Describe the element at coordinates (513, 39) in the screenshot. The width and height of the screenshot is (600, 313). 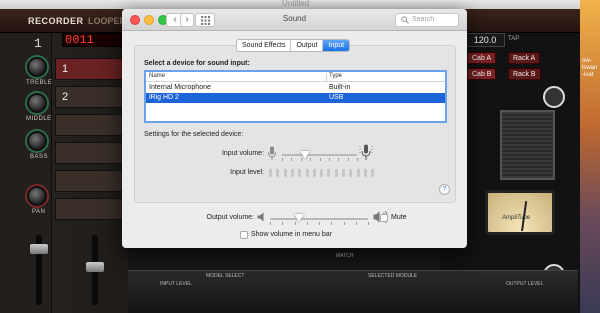
I see `tap-button: TAP` at that location.